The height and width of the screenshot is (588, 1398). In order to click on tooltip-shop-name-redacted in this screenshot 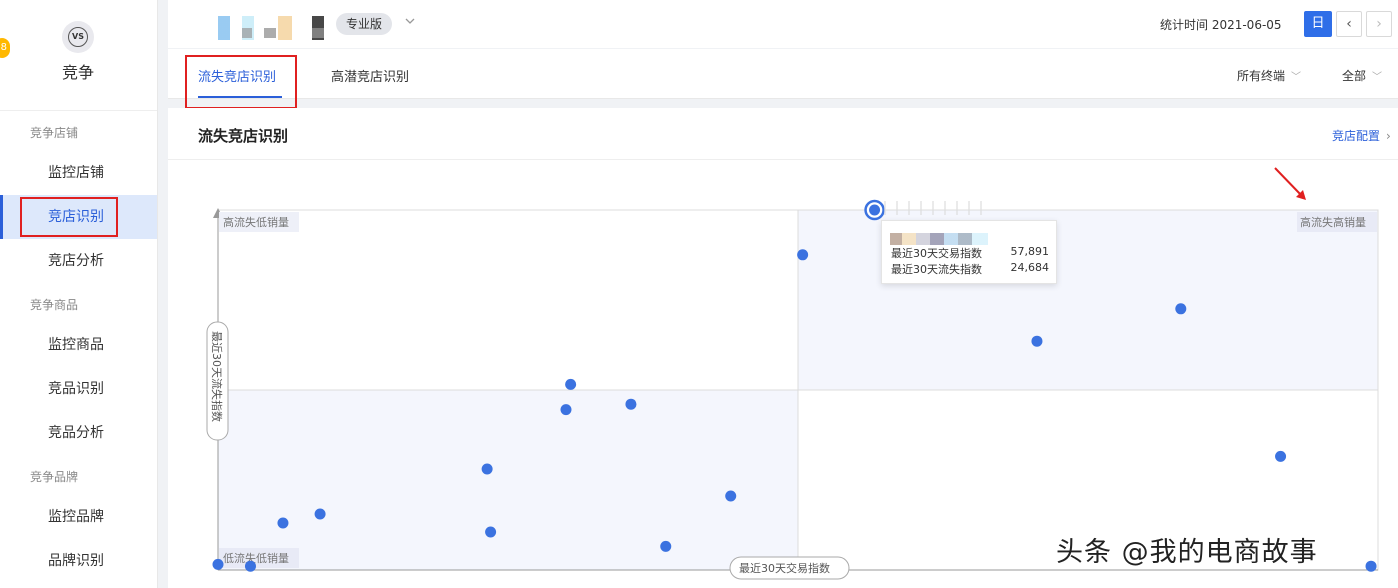, I will do `click(939, 239)`.